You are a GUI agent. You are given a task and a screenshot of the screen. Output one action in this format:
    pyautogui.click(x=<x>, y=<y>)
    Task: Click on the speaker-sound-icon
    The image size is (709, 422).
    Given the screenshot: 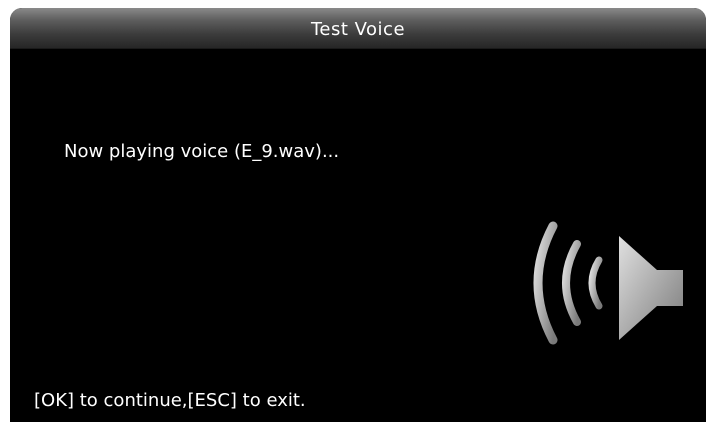 What is the action you would take?
    pyautogui.click(x=608, y=283)
    